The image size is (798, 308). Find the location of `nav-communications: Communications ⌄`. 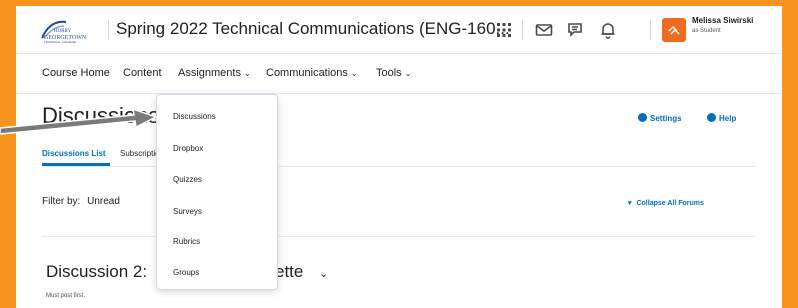

nav-communications: Communications ⌄ is located at coordinates (312, 73).